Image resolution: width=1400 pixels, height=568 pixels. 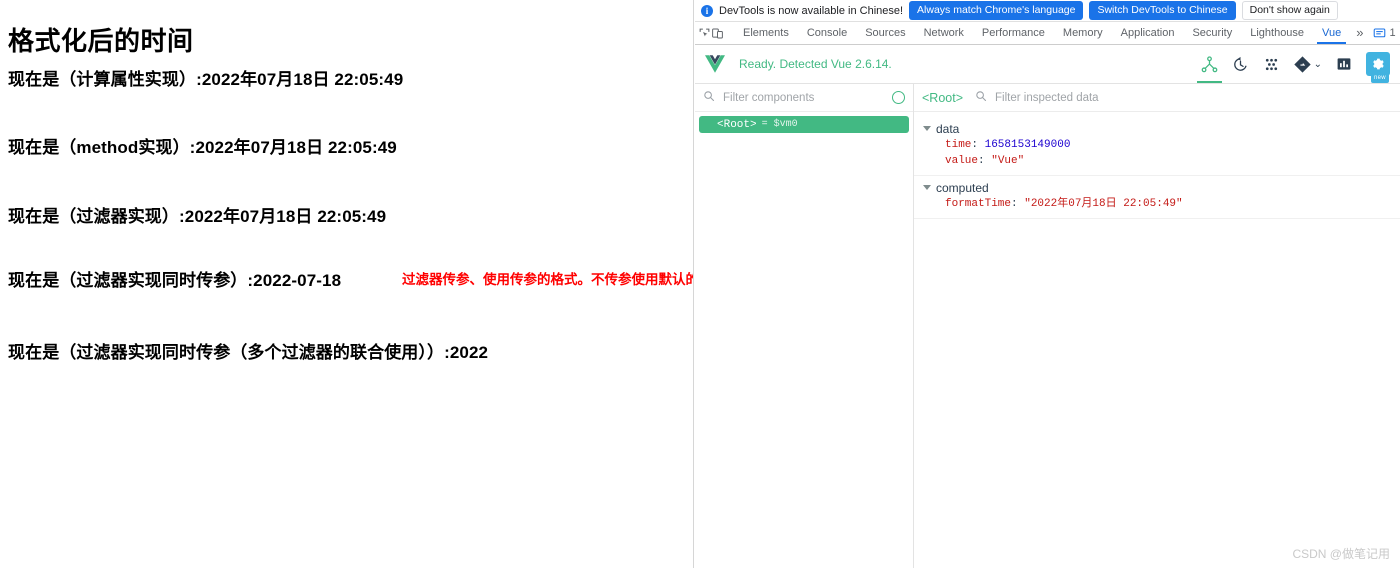 What do you see at coordinates (827, 33) in the screenshot?
I see `tab-console: Console` at bounding box center [827, 33].